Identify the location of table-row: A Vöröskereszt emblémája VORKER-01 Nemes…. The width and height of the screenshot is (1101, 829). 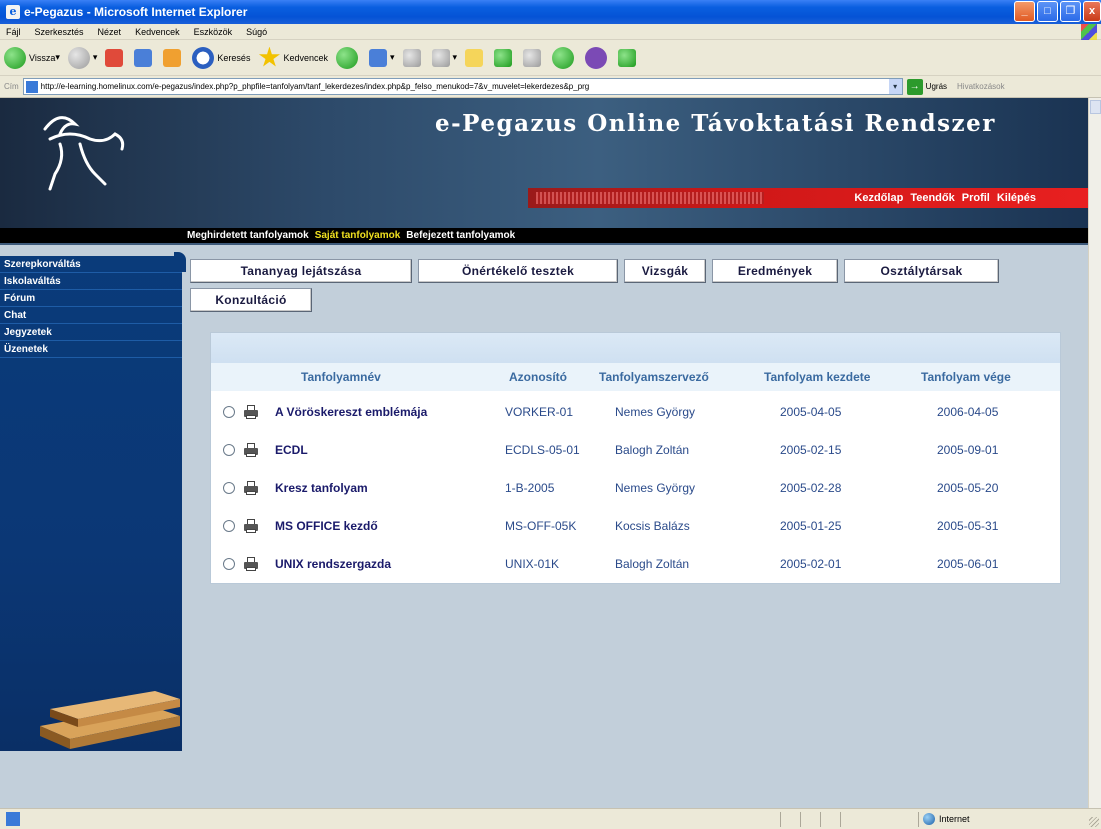
(635, 412).